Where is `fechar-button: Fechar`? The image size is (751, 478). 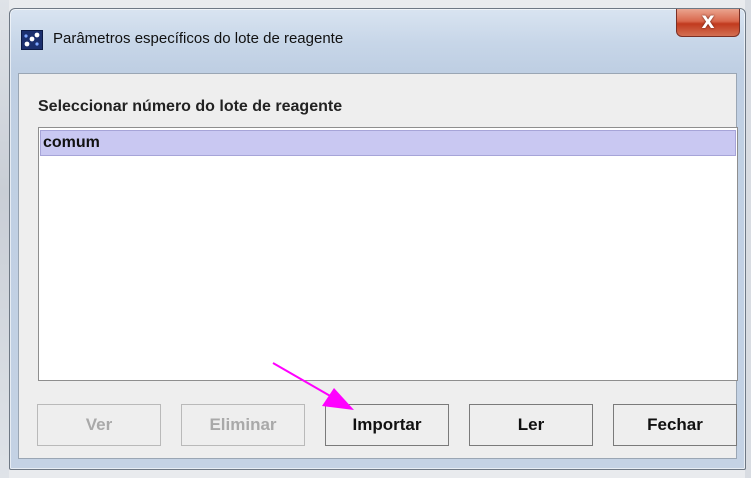
fechar-button: Fechar is located at coordinates (675, 425).